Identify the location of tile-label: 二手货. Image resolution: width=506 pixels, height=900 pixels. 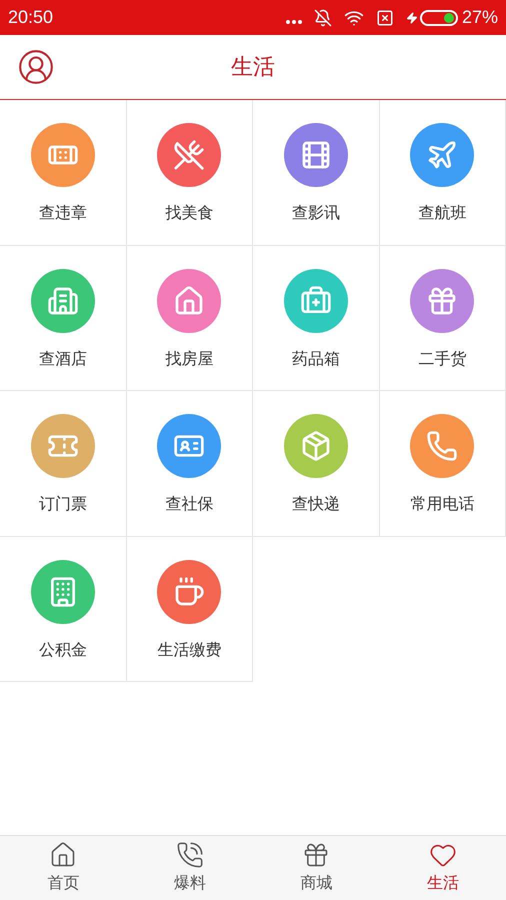
(442, 359).